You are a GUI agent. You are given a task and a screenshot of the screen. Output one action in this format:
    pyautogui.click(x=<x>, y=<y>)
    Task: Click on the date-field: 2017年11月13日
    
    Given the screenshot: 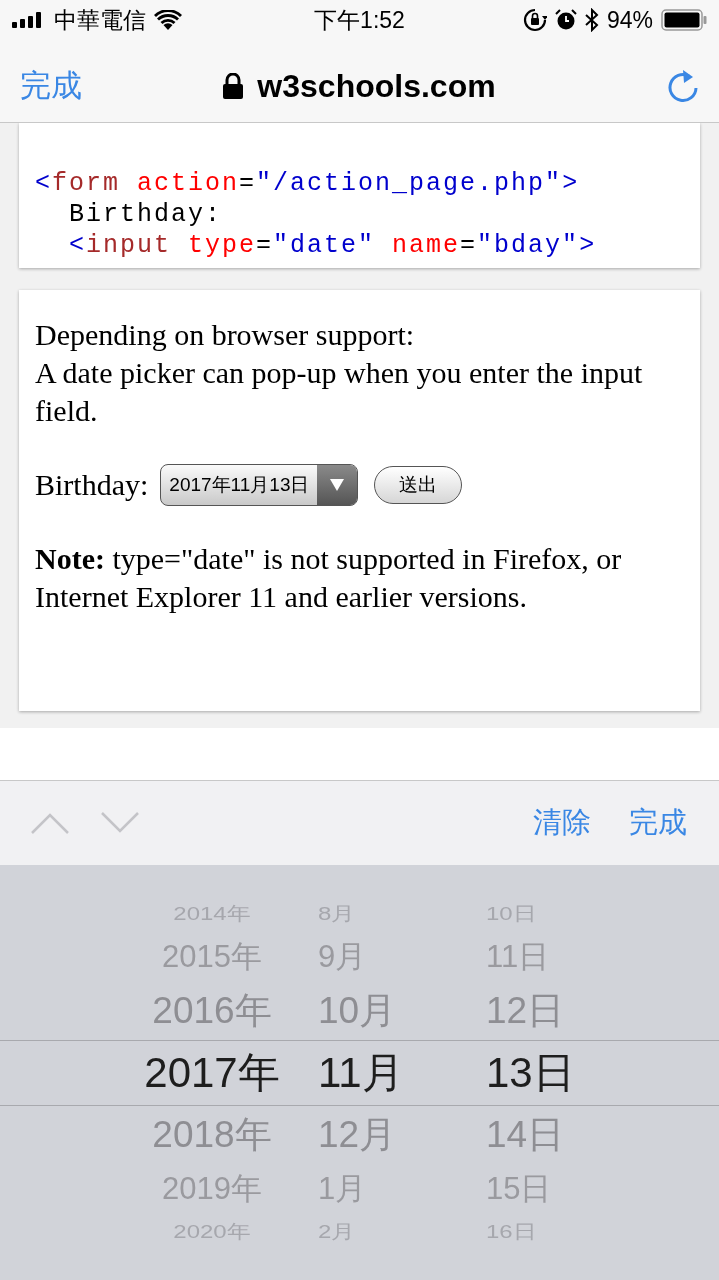 What is the action you would take?
    pyautogui.click(x=259, y=485)
    